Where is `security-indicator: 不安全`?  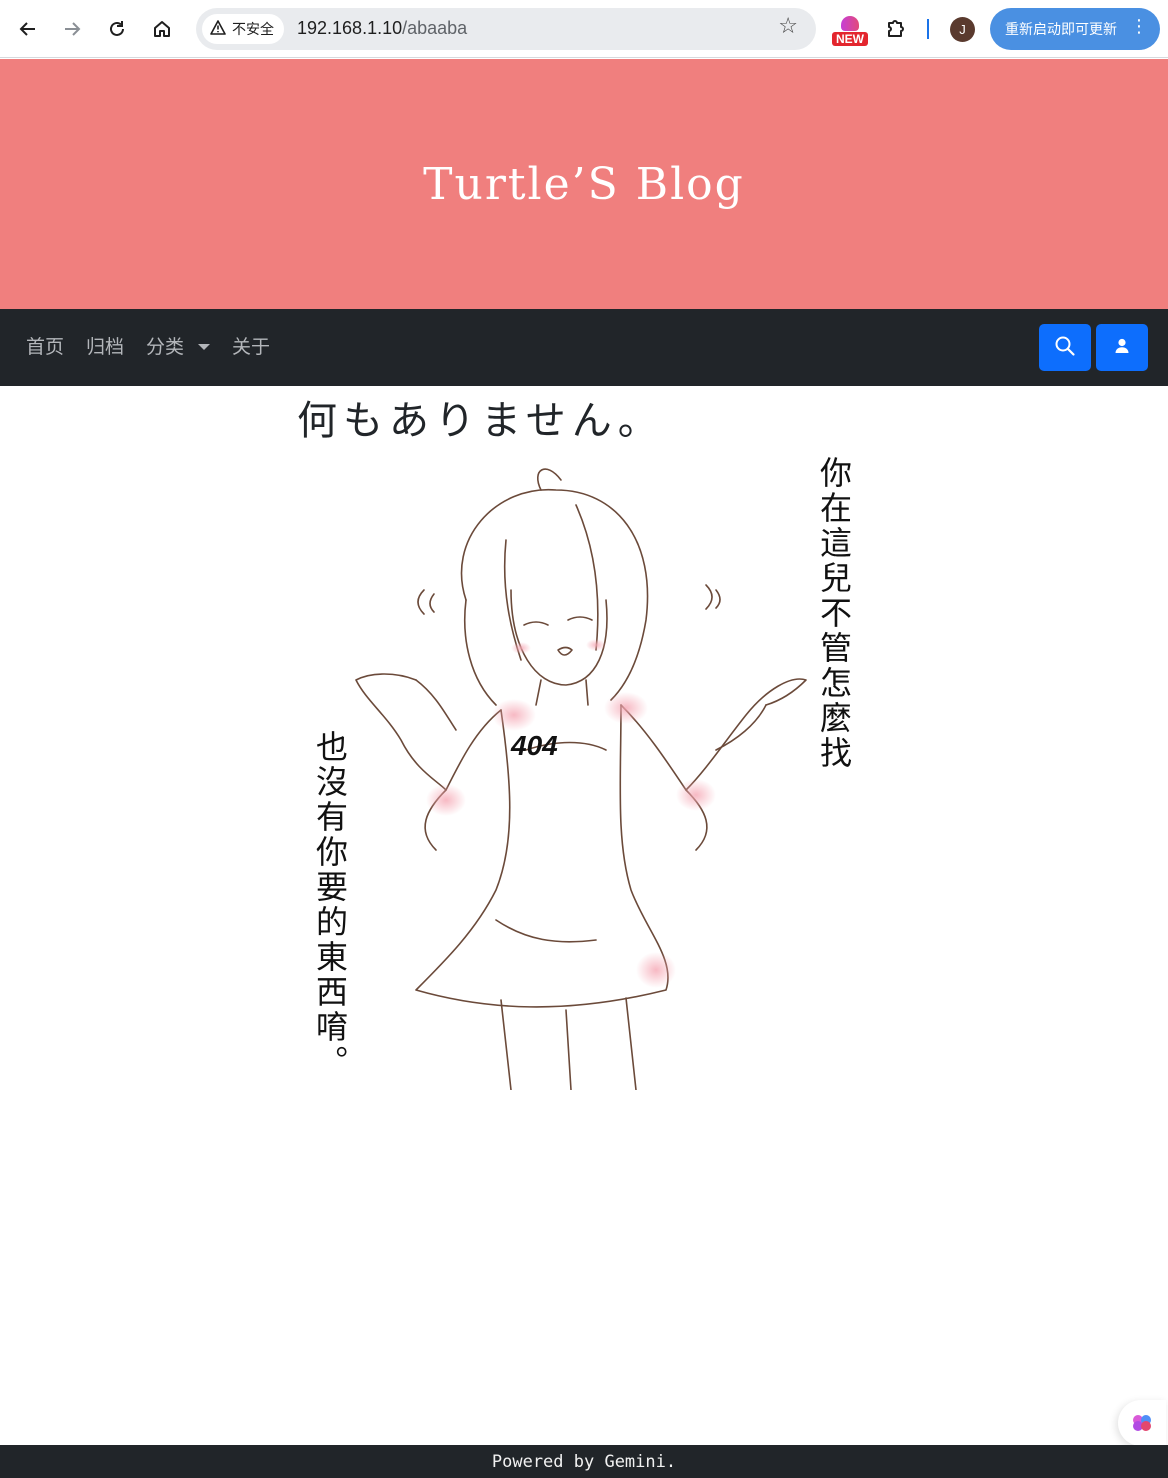 security-indicator: 不安全 is located at coordinates (243, 29).